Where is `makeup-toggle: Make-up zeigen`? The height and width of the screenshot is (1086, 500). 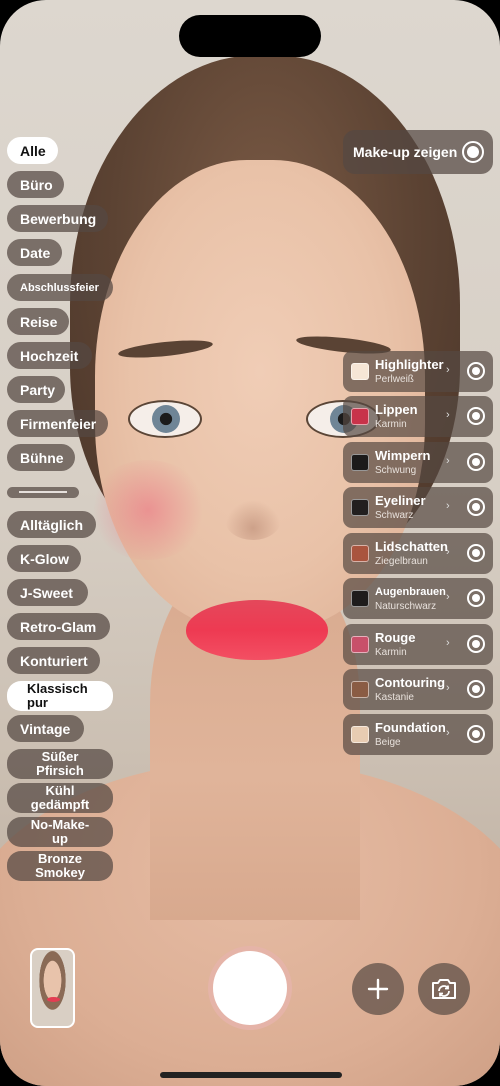 makeup-toggle: Make-up zeigen is located at coordinates (418, 152).